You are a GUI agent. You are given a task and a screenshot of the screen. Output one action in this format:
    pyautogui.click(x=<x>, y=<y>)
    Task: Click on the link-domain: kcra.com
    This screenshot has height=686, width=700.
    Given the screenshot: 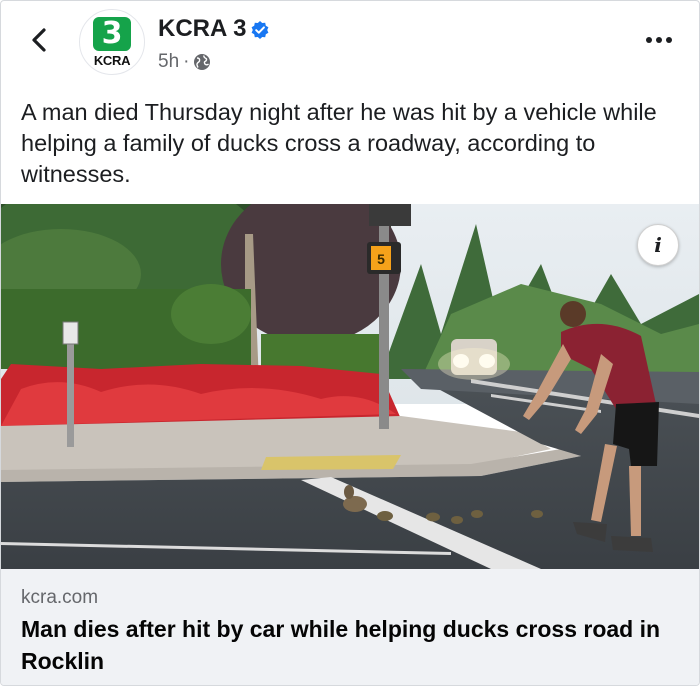 What is the action you would take?
    pyautogui.click(x=60, y=597)
    